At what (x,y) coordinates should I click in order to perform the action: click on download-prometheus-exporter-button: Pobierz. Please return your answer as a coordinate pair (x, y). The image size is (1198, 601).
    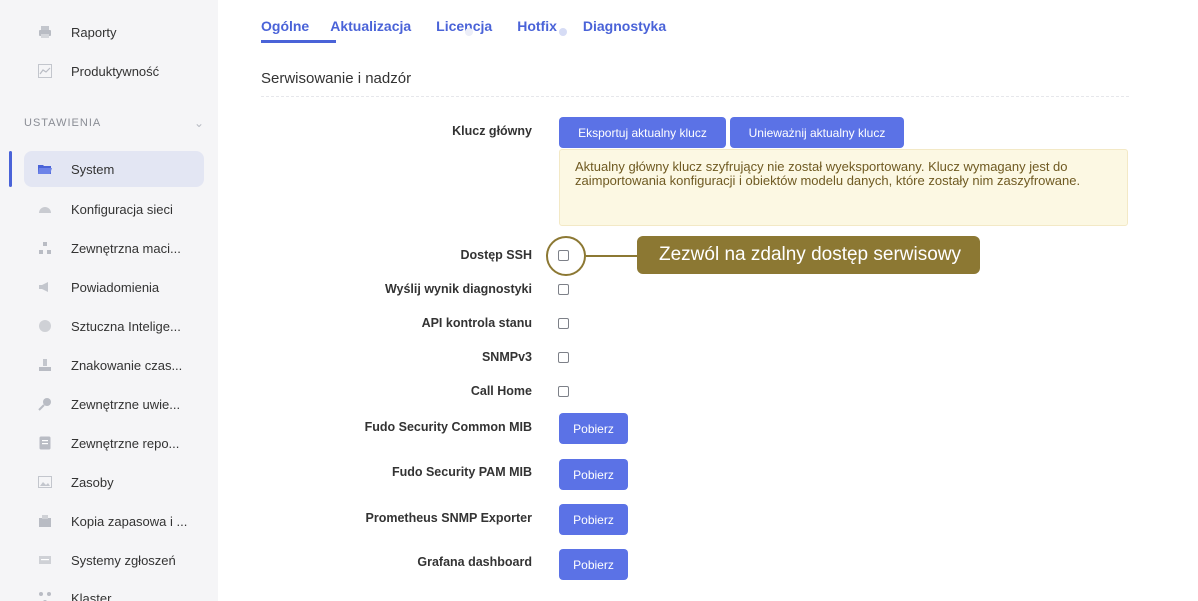
    Looking at the image, I should click on (593, 519).